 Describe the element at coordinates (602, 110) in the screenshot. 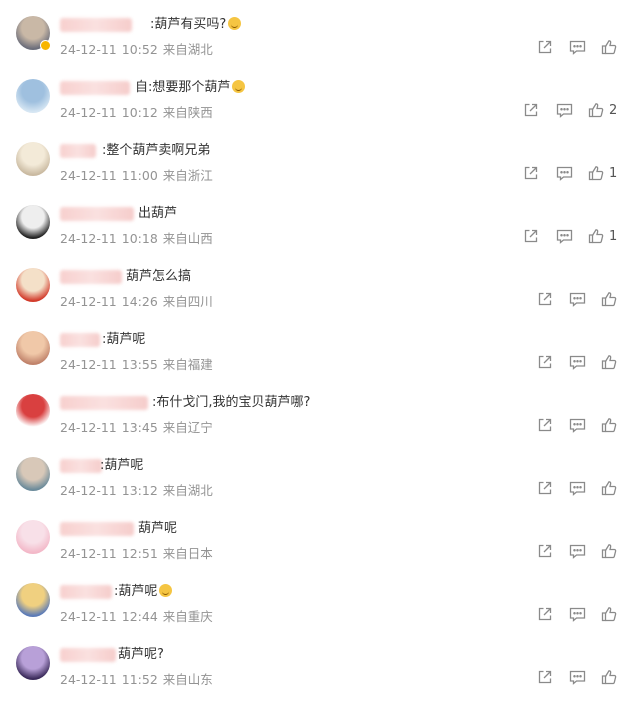

I see `like-button: 2` at that location.